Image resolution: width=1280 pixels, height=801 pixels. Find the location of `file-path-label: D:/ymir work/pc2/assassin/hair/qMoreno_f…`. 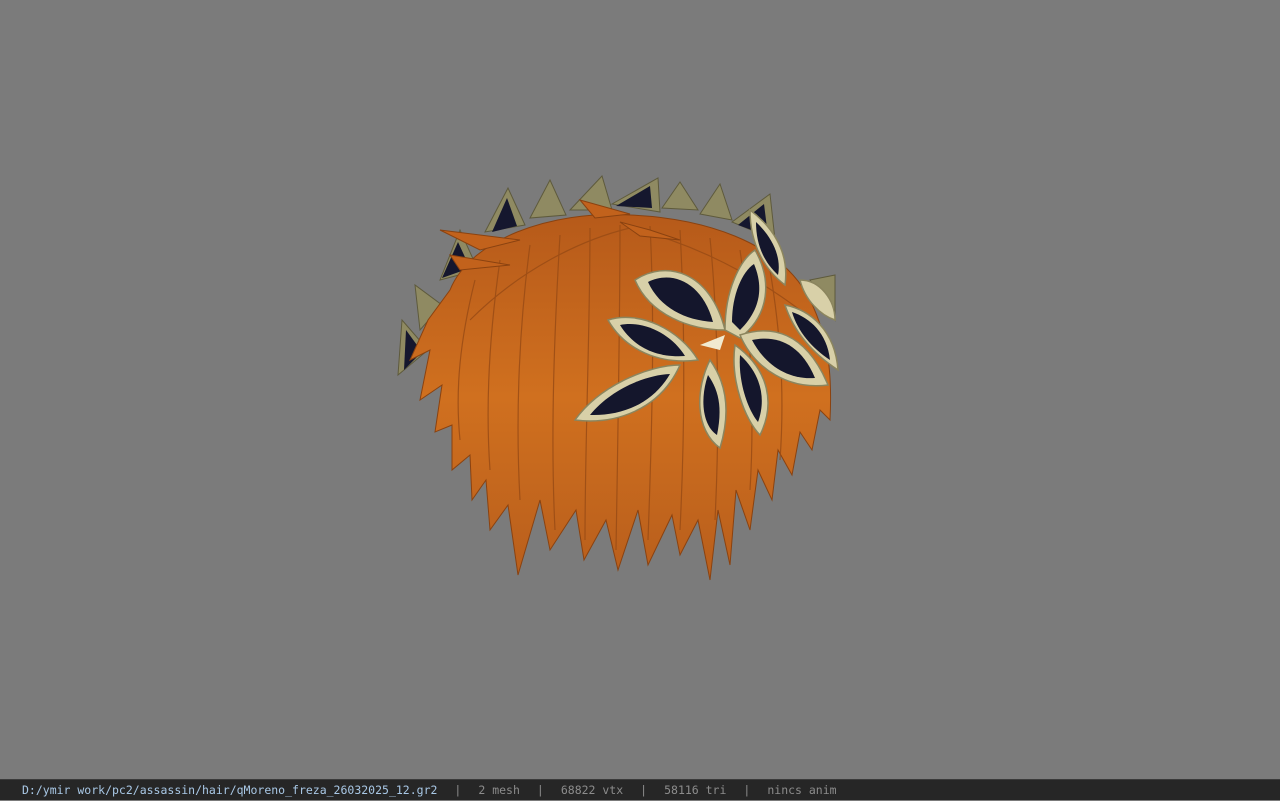

file-path-label: D:/ymir work/pc2/assassin/hair/qMoreno_f… is located at coordinates (230, 789).